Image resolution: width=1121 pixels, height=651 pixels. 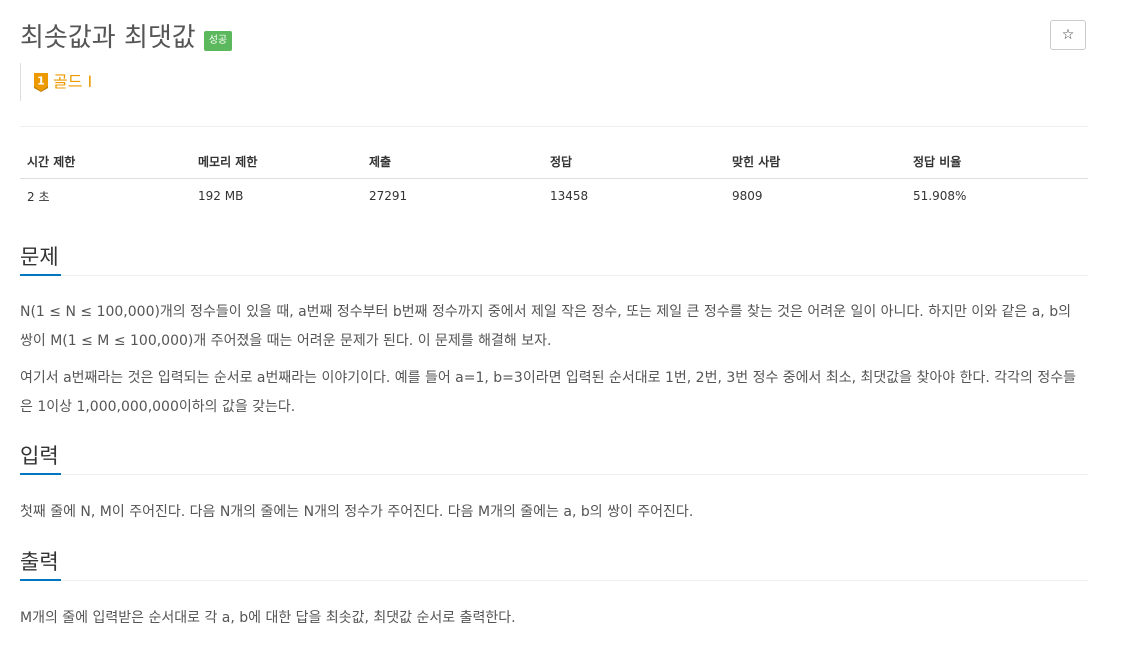 I want to click on favorite-star-button: ☆, so click(x=1068, y=35).